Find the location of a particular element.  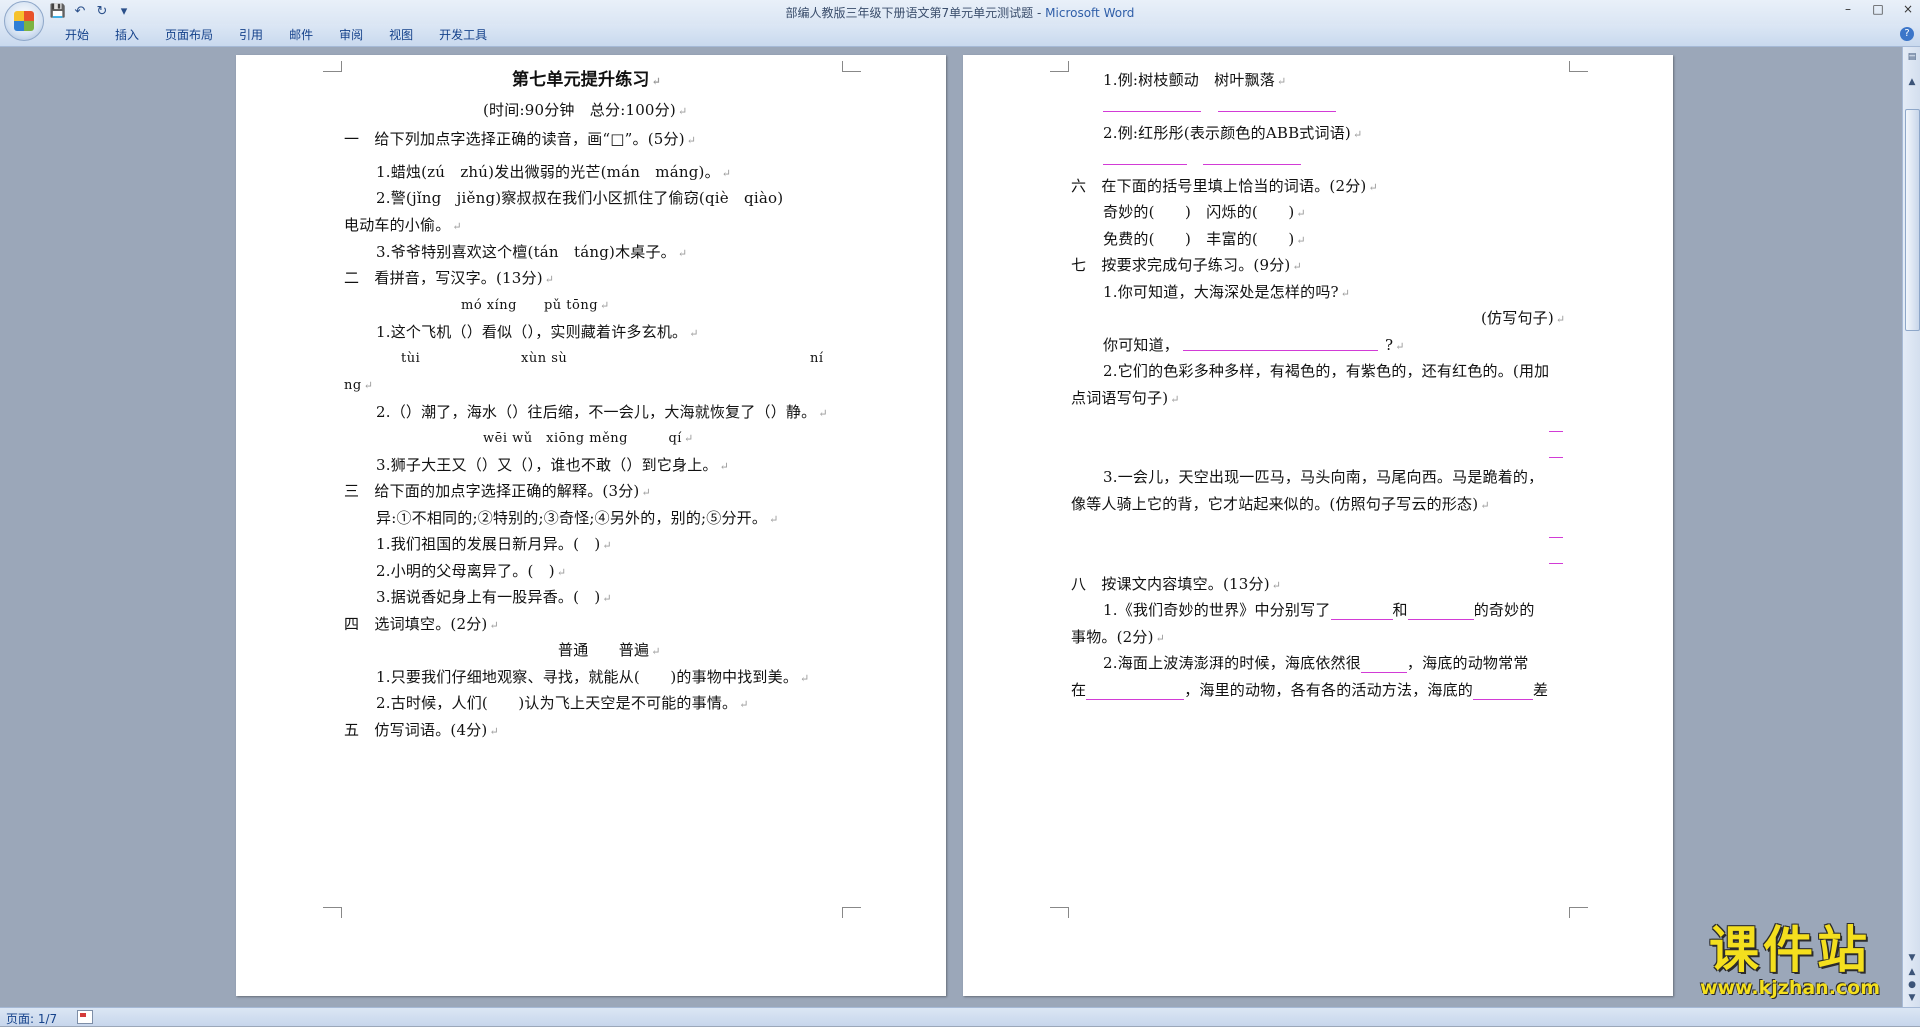

section-4-heading: 四 选词填空。(2分) ↵ is located at coordinates (421, 624).